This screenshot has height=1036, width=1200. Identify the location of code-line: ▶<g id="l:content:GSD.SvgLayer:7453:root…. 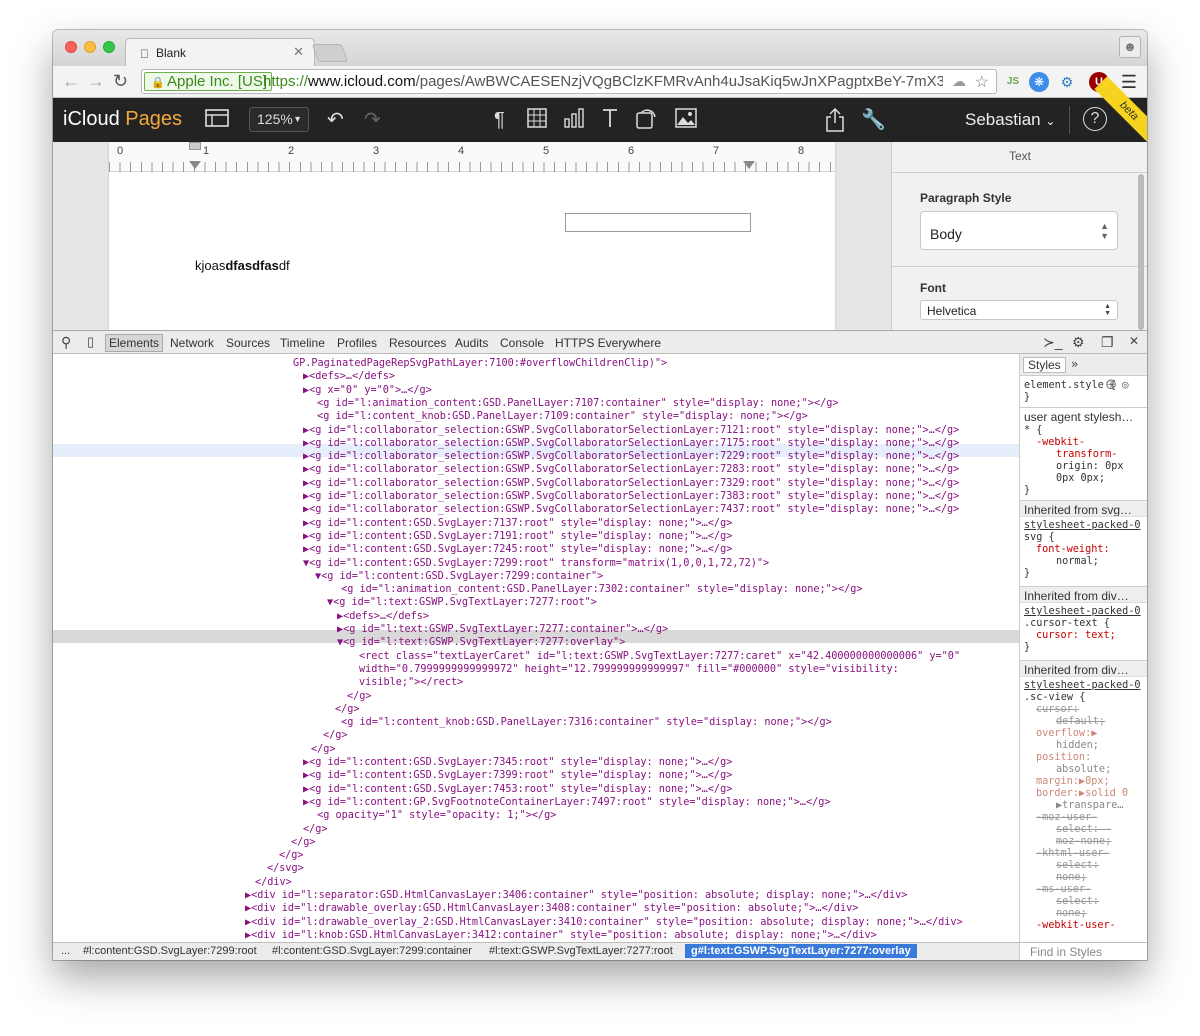
(517, 789).